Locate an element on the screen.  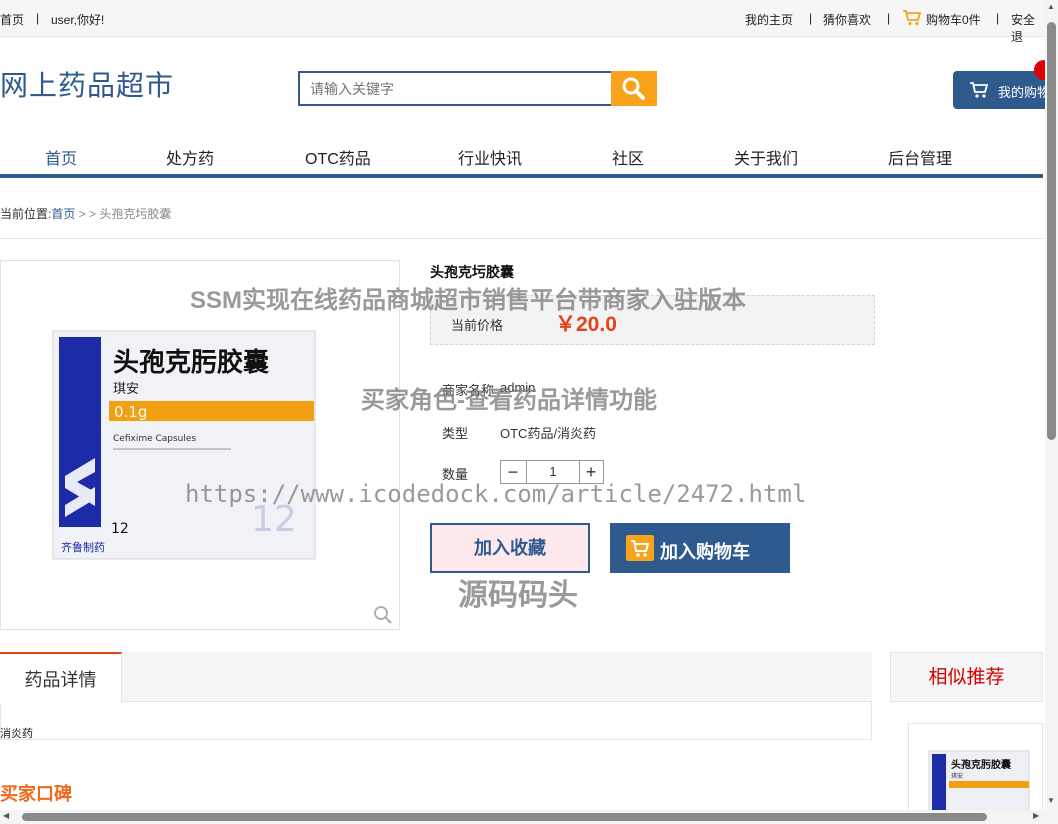
reviews-heading: 买家口碑 is located at coordinates (36, 793).